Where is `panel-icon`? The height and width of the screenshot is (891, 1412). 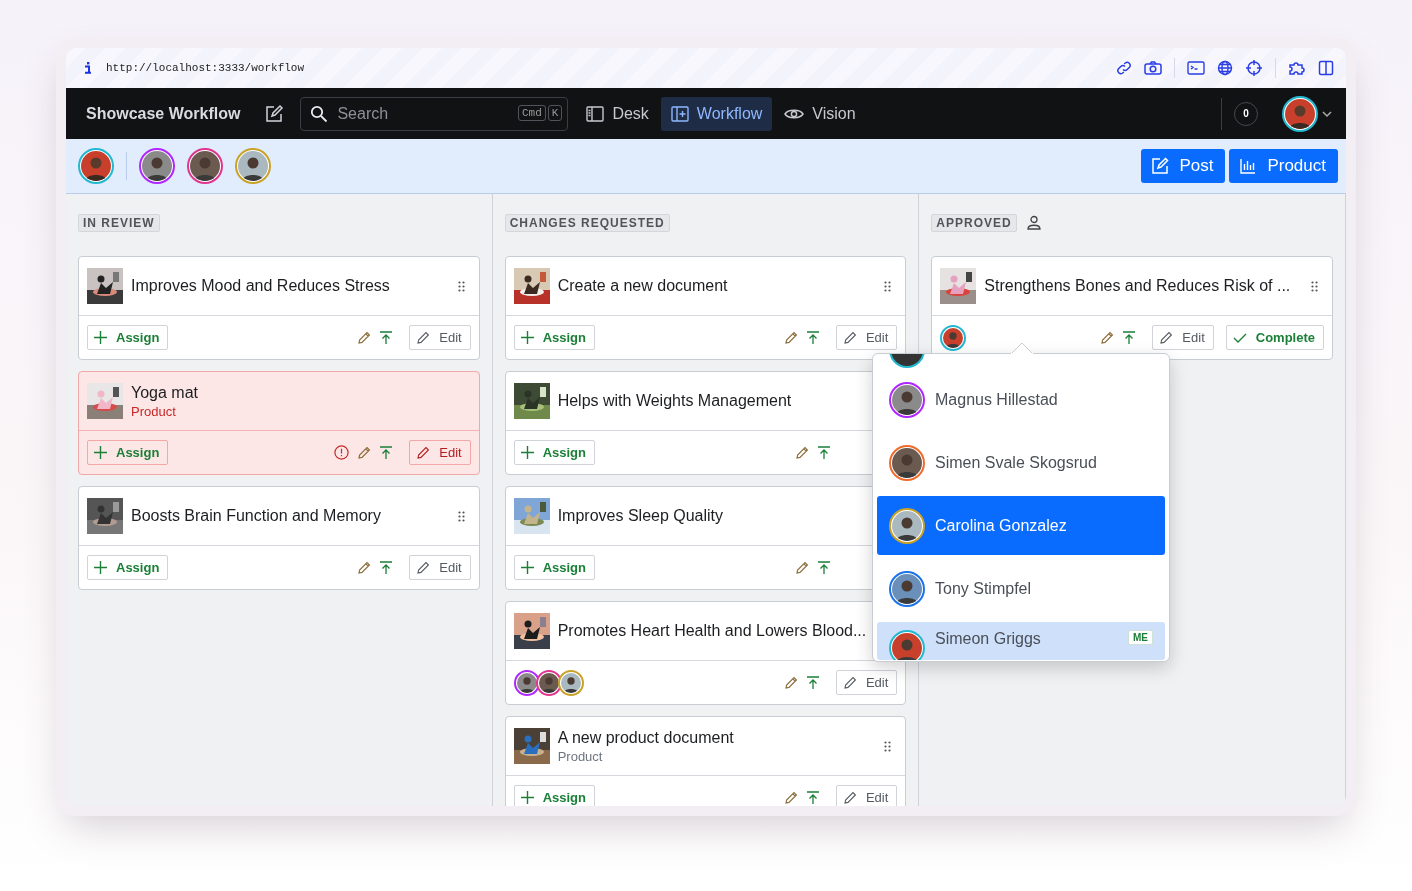 panel-icon is located at coordinates (595, 113).